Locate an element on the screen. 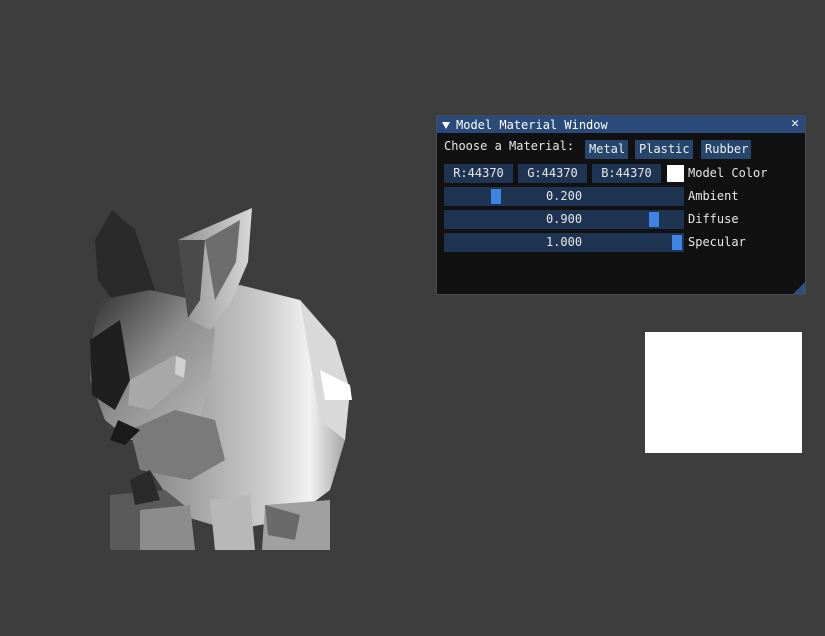  specular-slider: 1.000 is located at coordinates (564, 242).